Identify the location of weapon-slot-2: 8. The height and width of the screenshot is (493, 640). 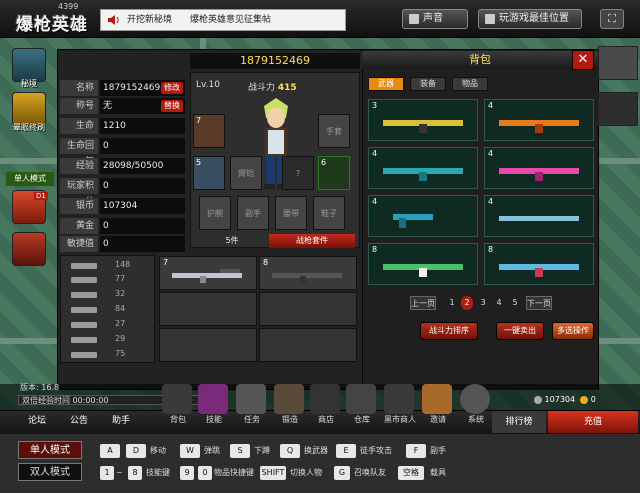
(308, 273).